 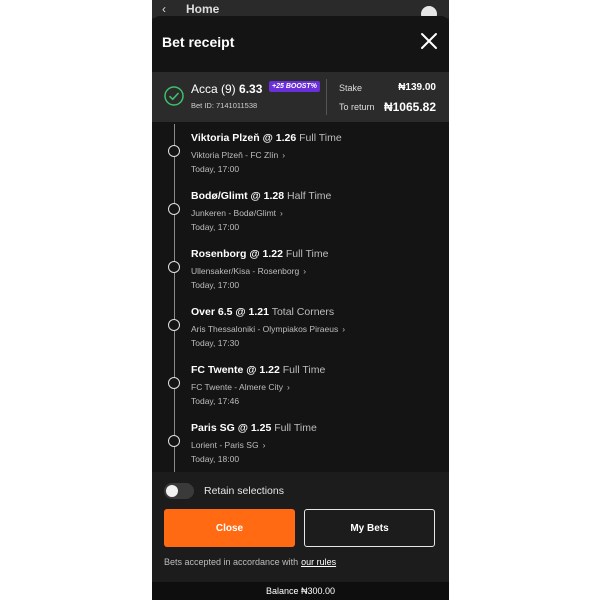 I want to click on retain-selections-label: Retain selections, so click(x=244, y=491).